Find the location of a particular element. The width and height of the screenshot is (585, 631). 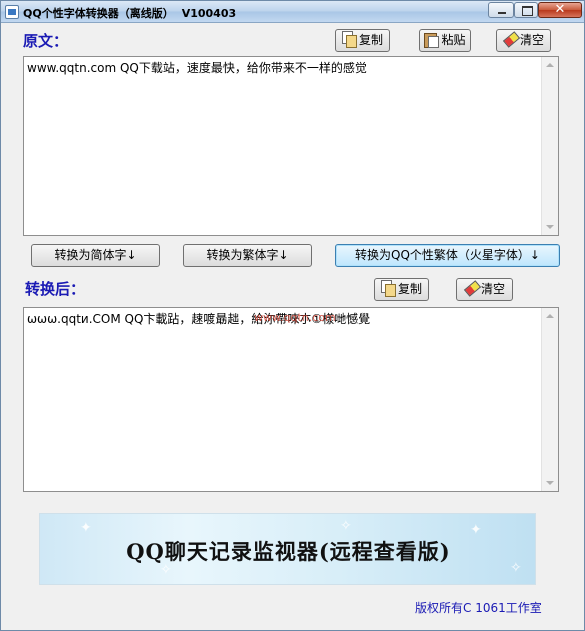

paste-icon is located at coordinates (432, 39).